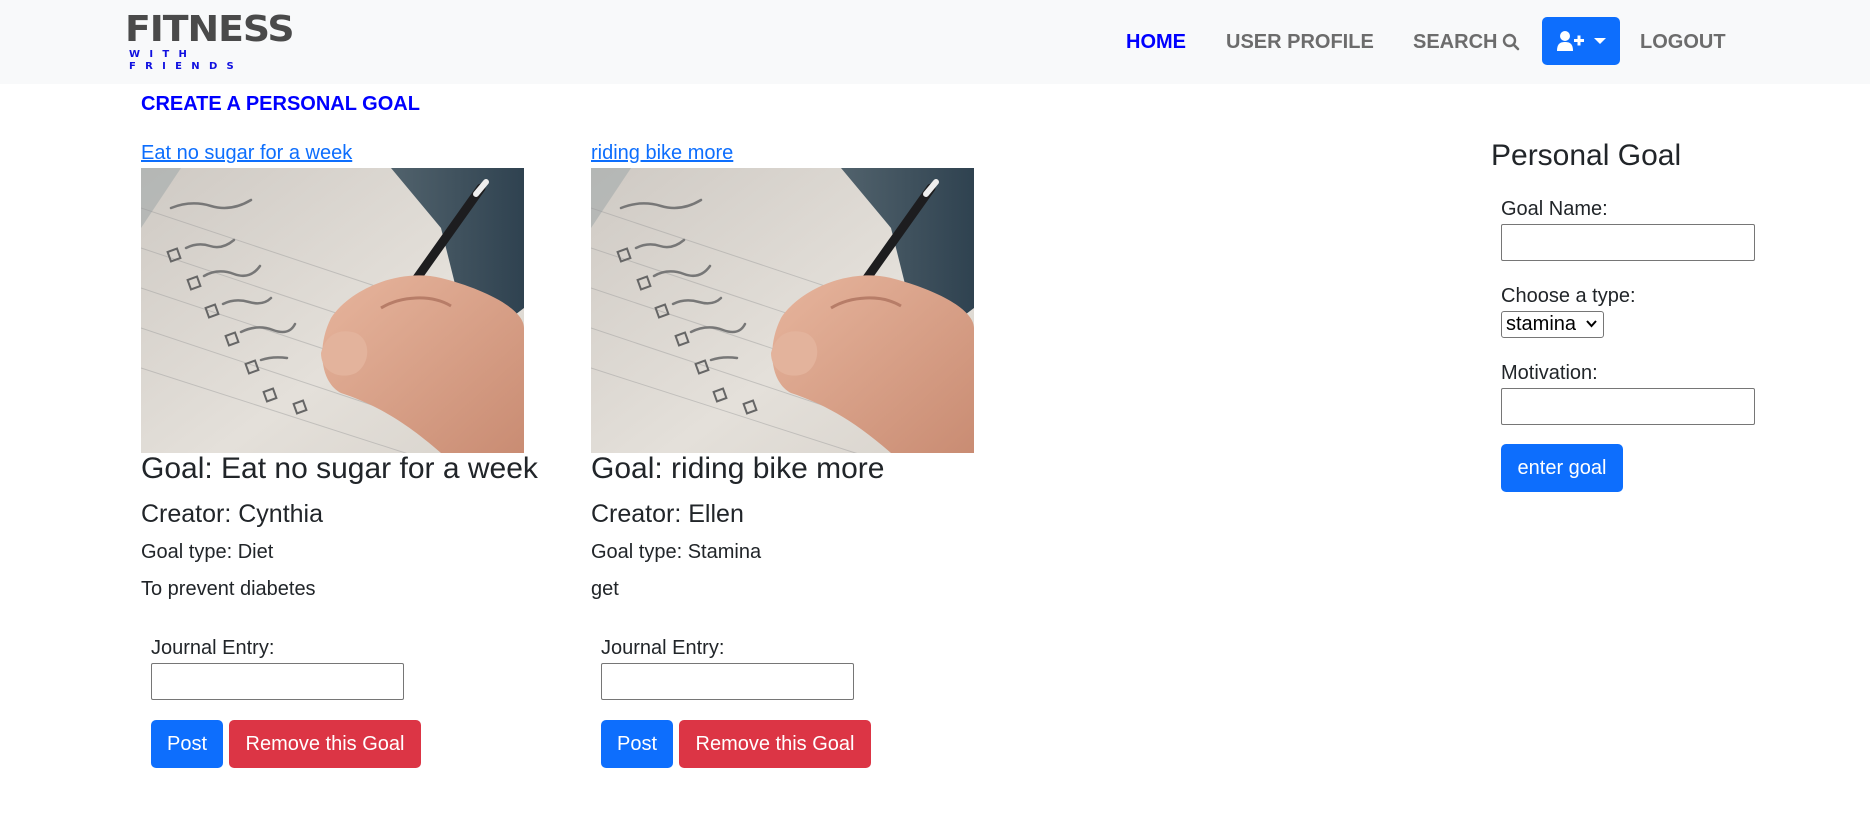 The height and width of the screenshot is (816, 1870). I want to click on goal-creator: Creator: Ellen, so click(667, 514).